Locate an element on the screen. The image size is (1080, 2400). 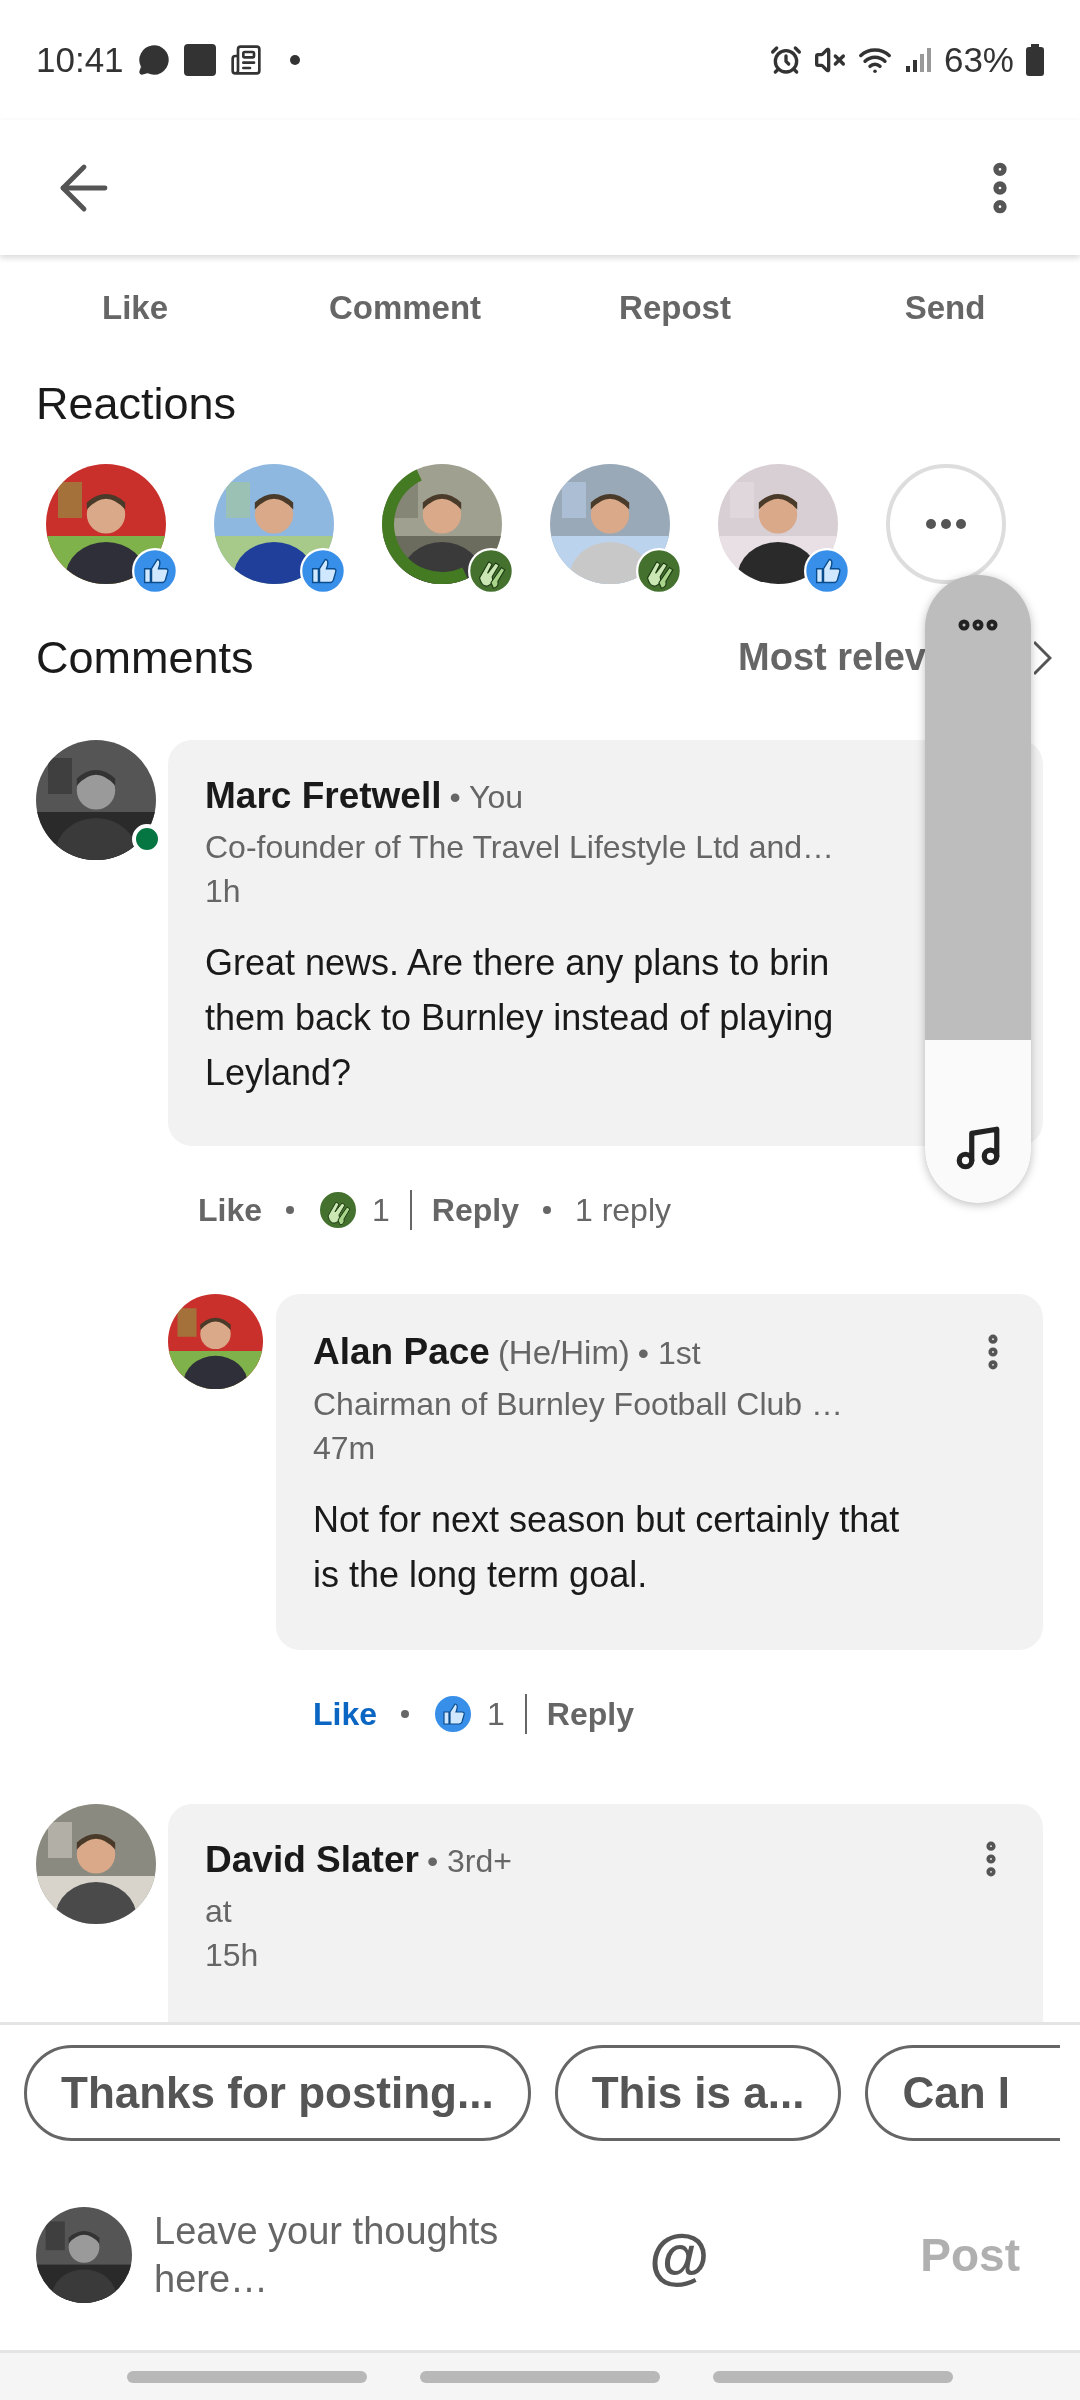
author-name: Alan Pace is located at coordinates (401, 1352).